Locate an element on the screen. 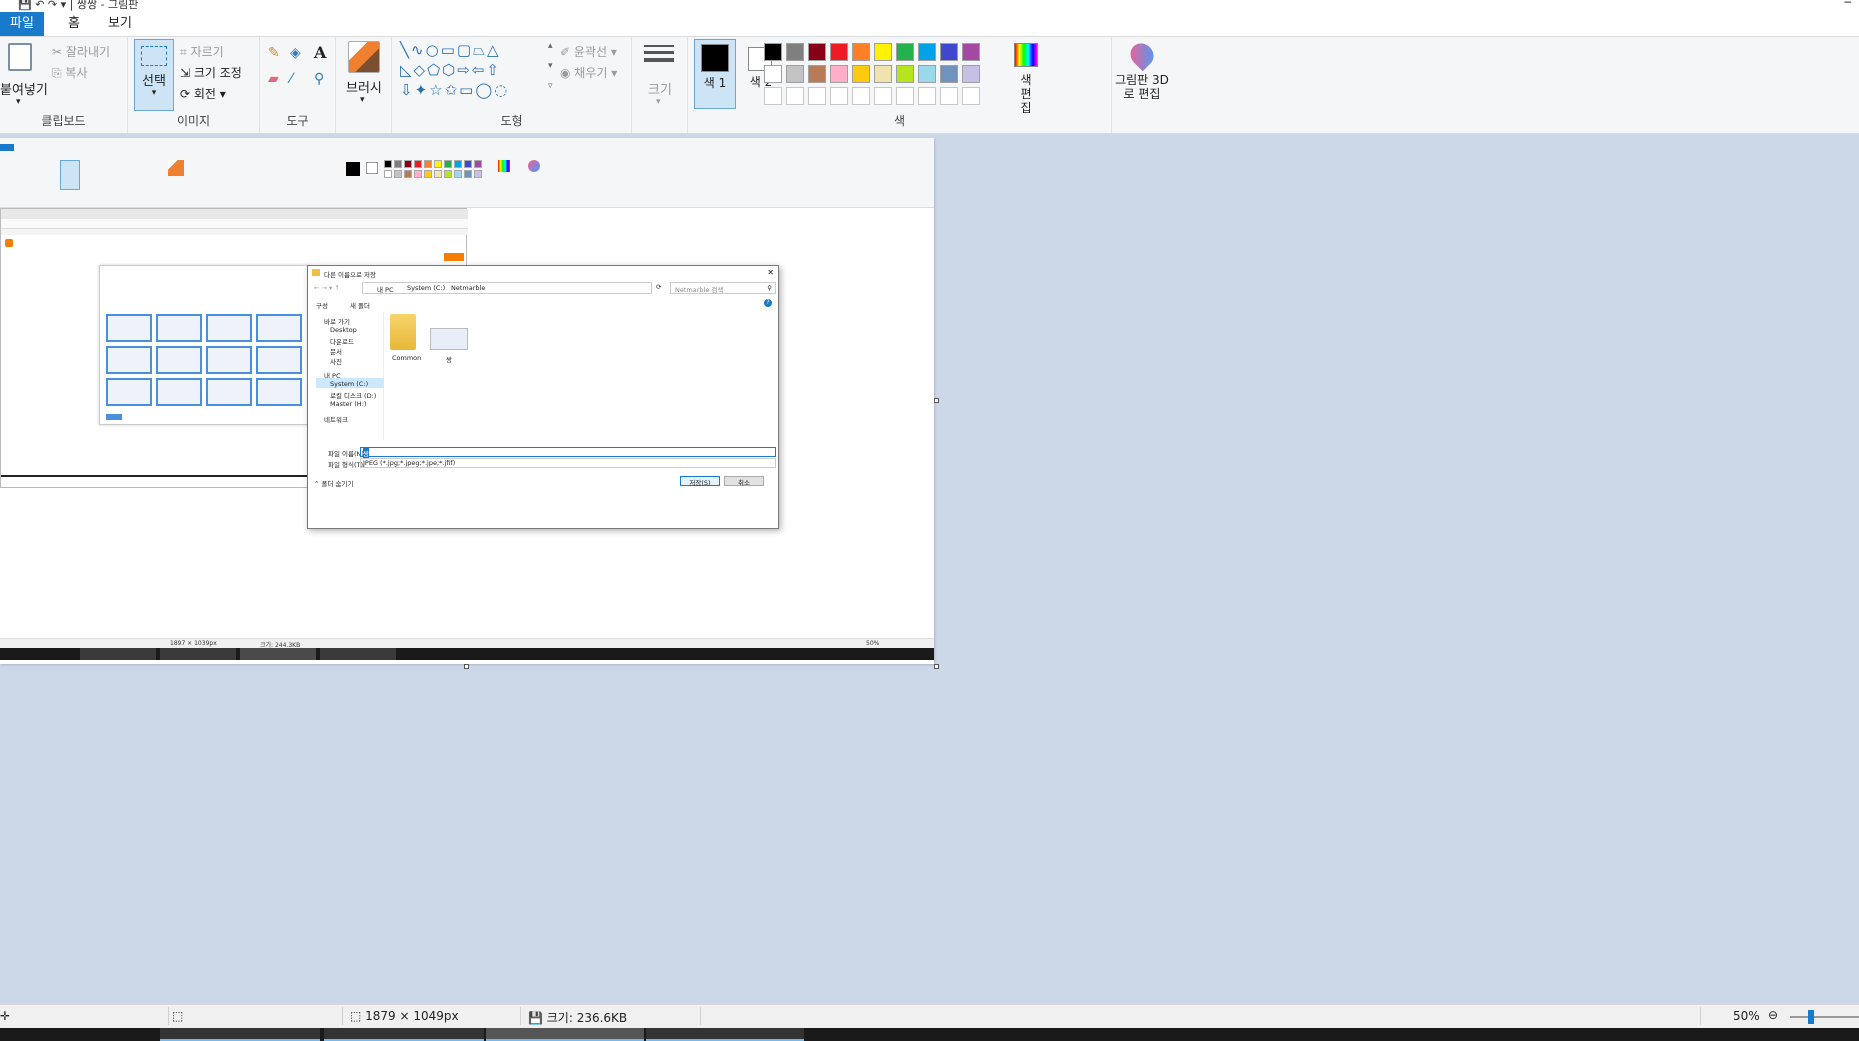  filetype-select: JPEG (*.jpg;*.jpeg;*.jpe;*.jfif) is located at coordinates (568, 463).